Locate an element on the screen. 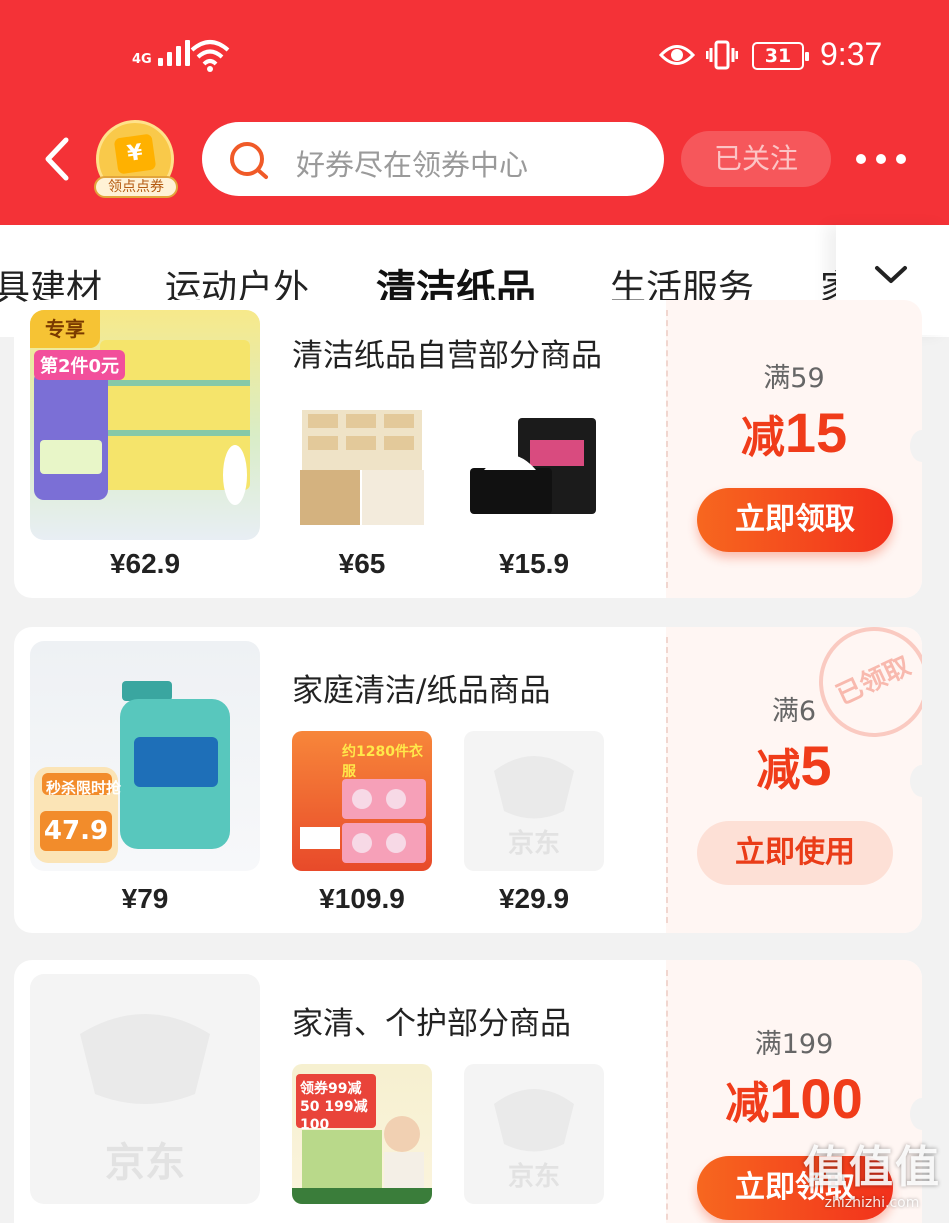  back-arrow-icon is located at coordinates (58, 159).